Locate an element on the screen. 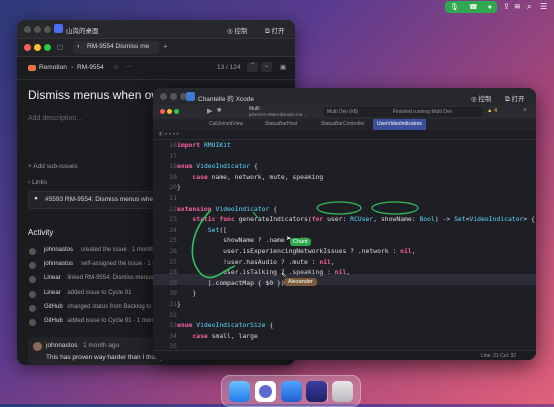  xcode-app-icon is located at coordinates (291, 391).